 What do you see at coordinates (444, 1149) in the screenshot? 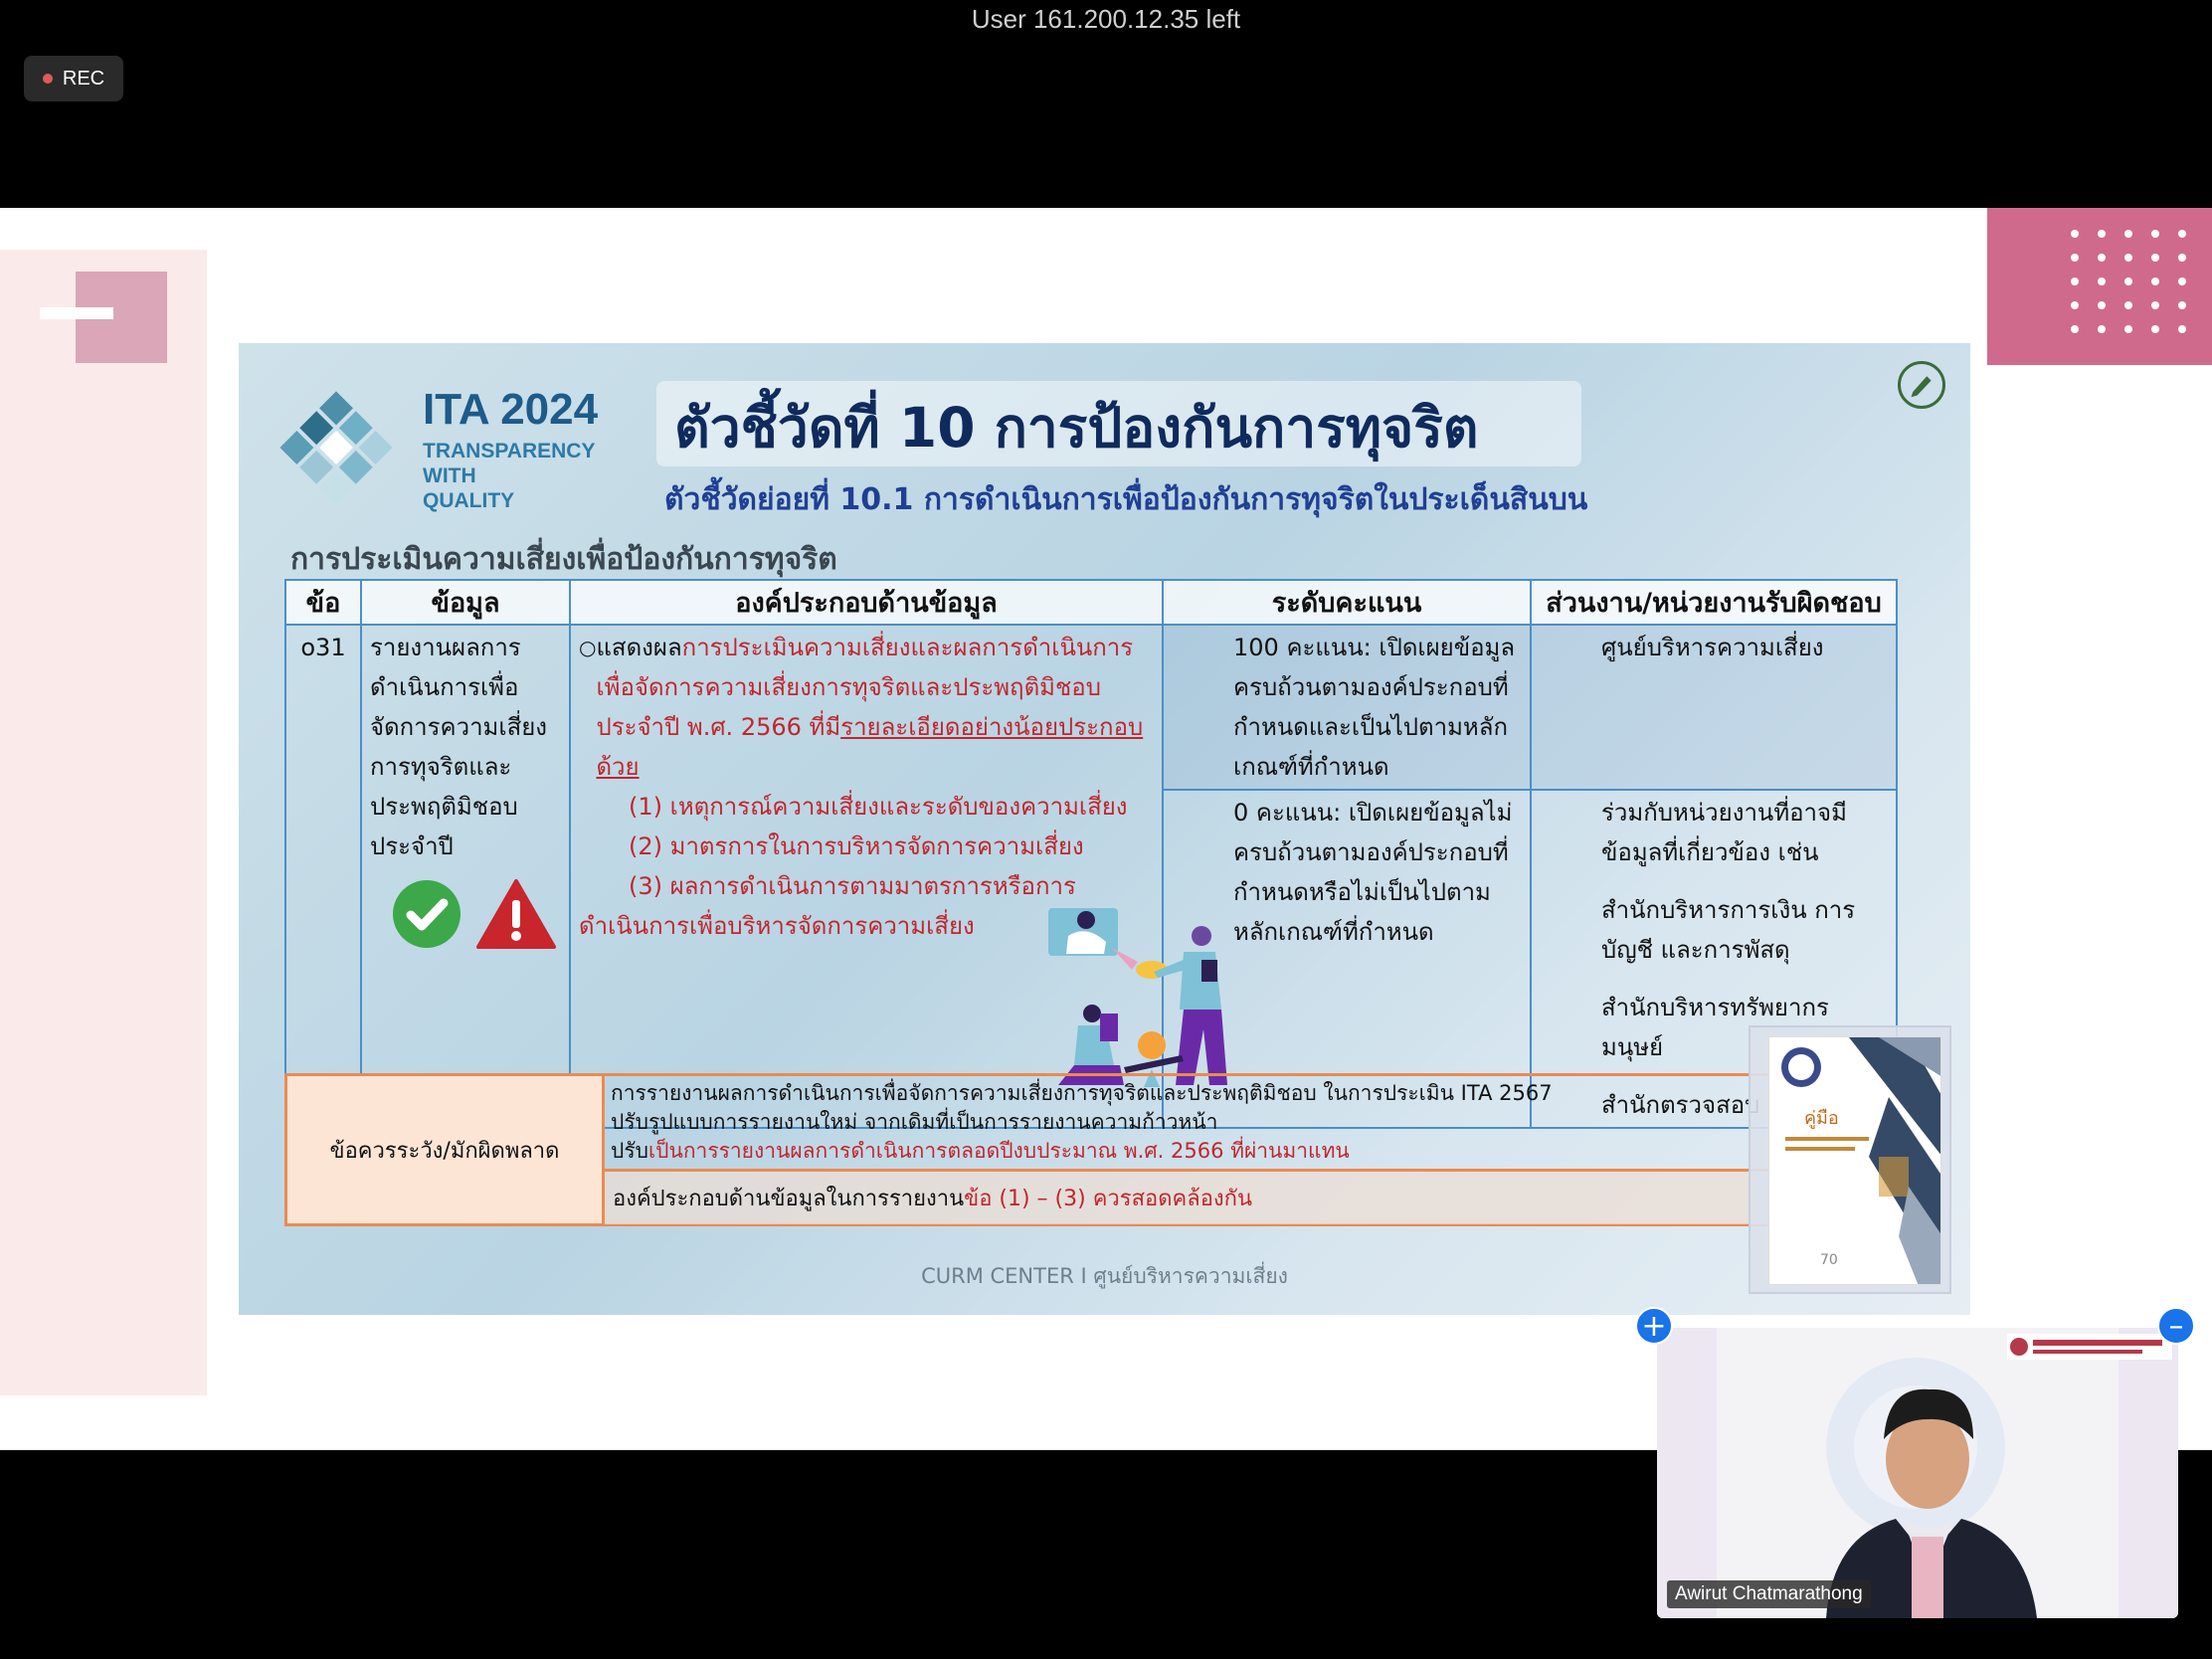
I see `warning-label: ข้อควรระวัง/มักผิดพลาด` at bounding box center [444, 1149].